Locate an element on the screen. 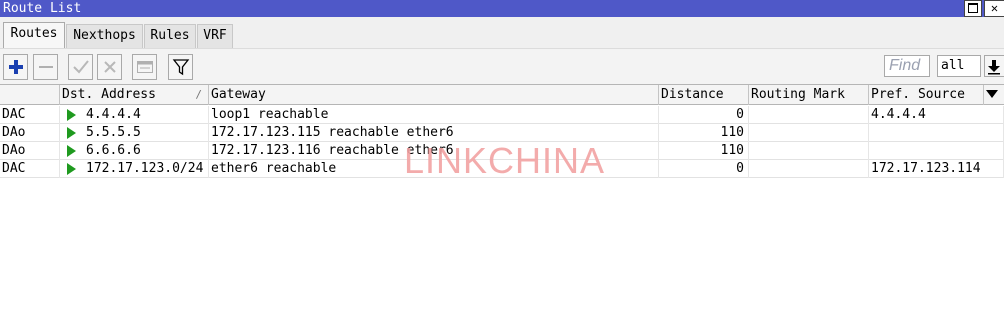  col-routing-mark: Routing Mark is located at coordinates (809, 95).